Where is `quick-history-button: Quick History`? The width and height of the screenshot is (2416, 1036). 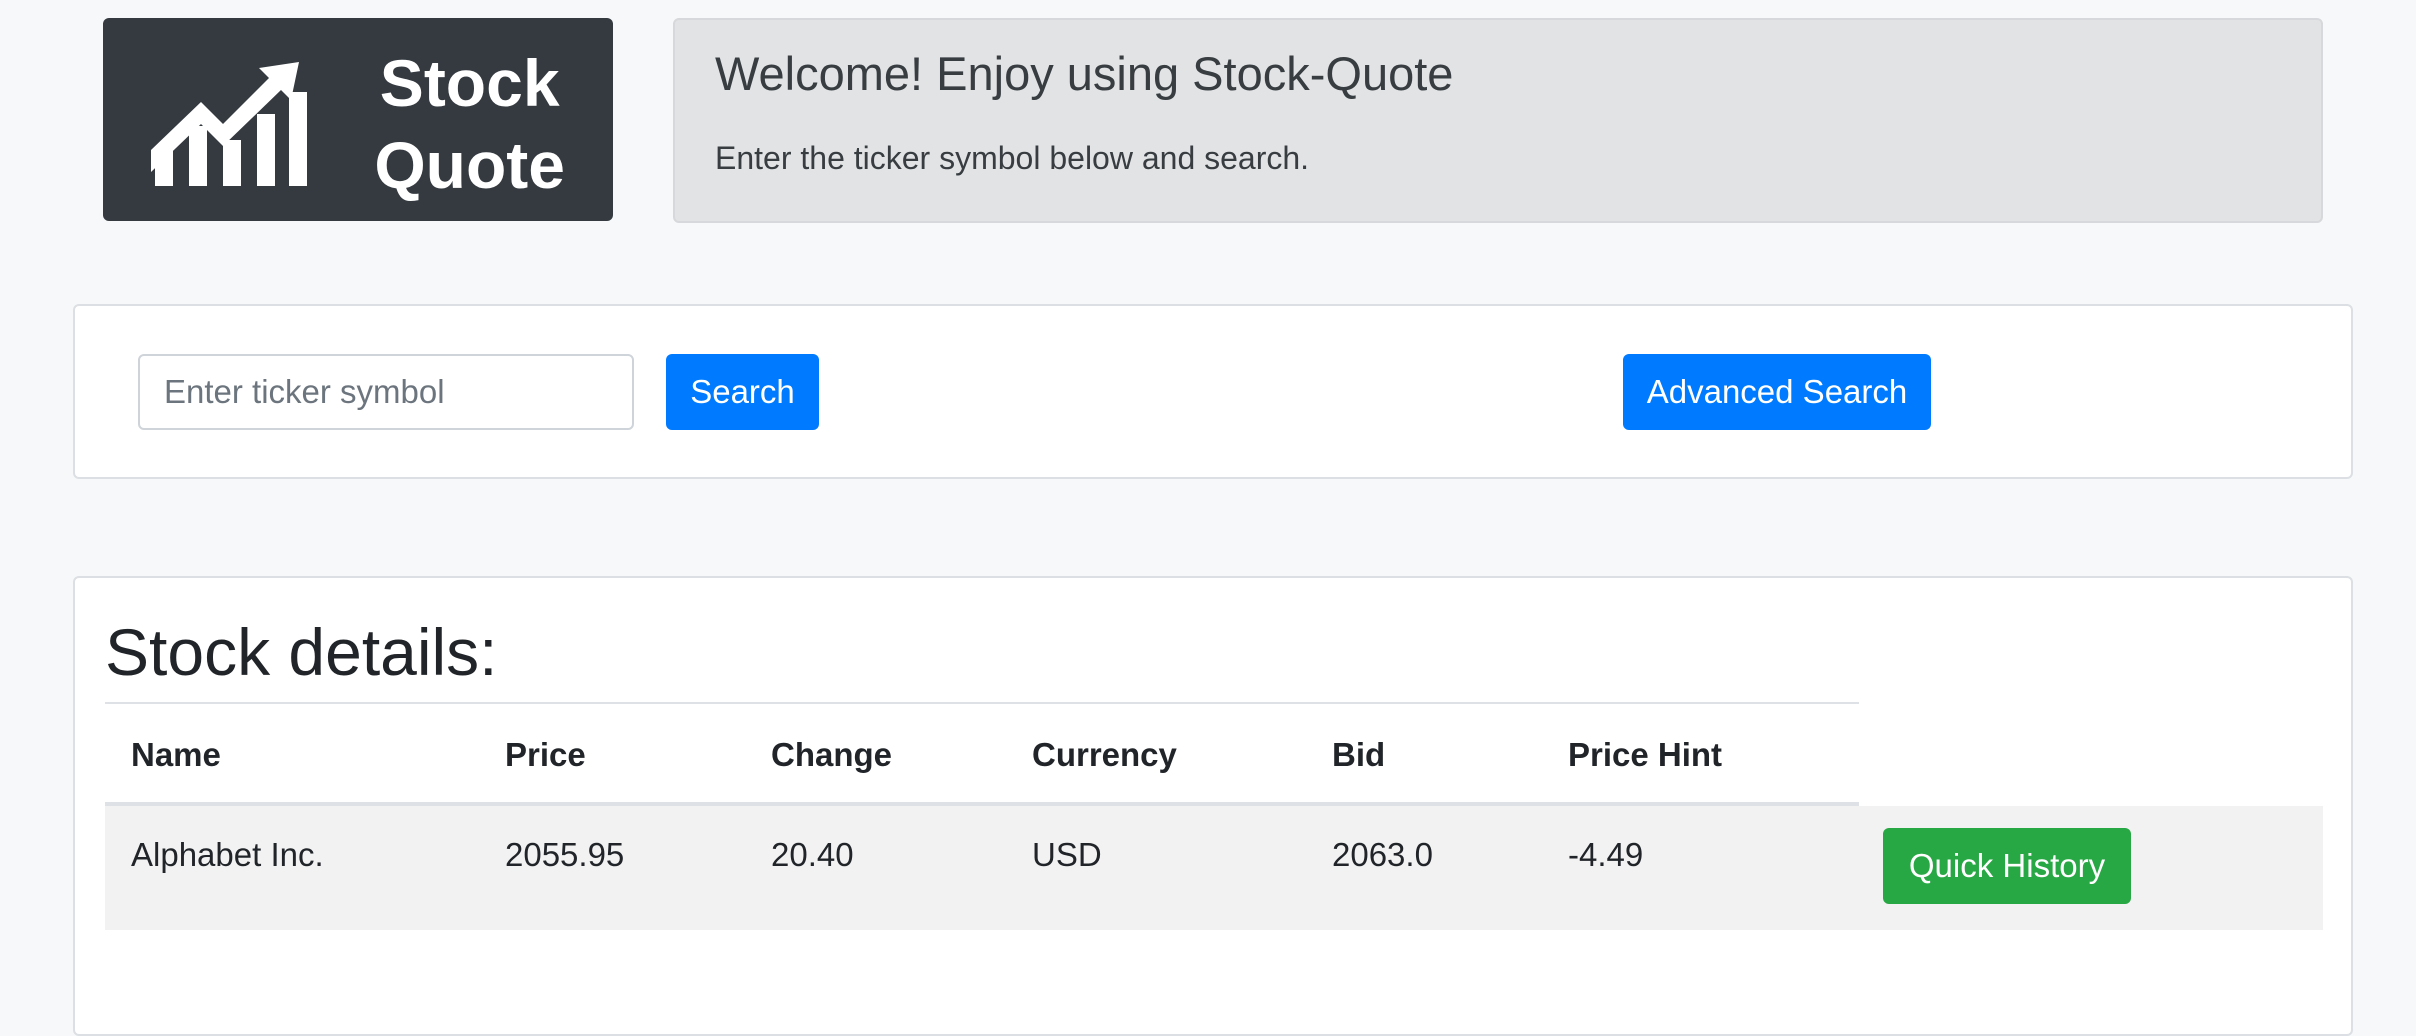
quick-history-button: Quick History is located at coordinates (2007, 866).